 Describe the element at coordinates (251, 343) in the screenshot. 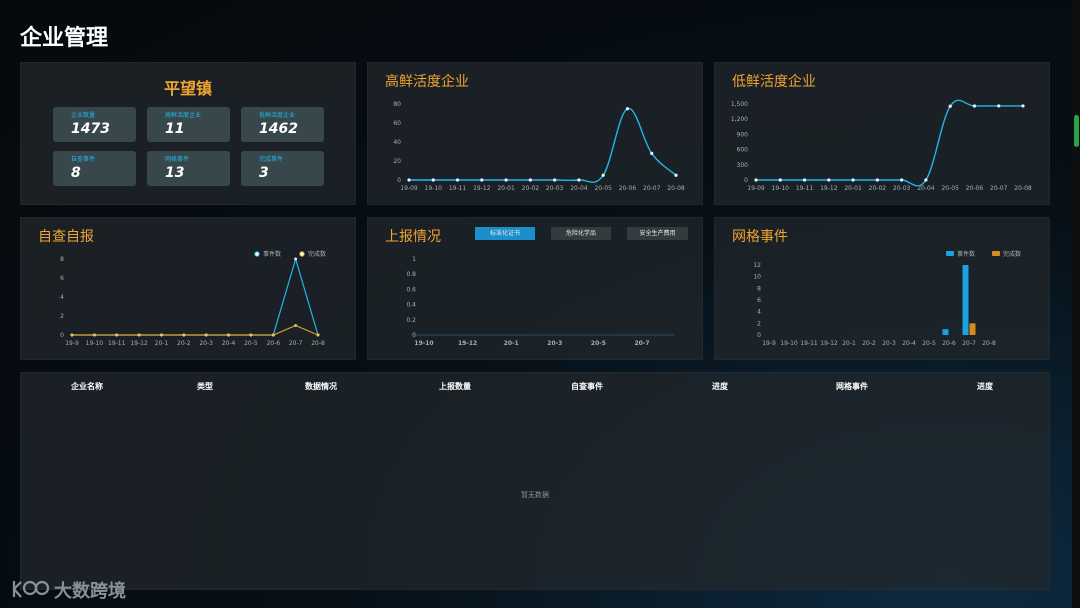

I see `x-tick-label: 20-5` at that location.